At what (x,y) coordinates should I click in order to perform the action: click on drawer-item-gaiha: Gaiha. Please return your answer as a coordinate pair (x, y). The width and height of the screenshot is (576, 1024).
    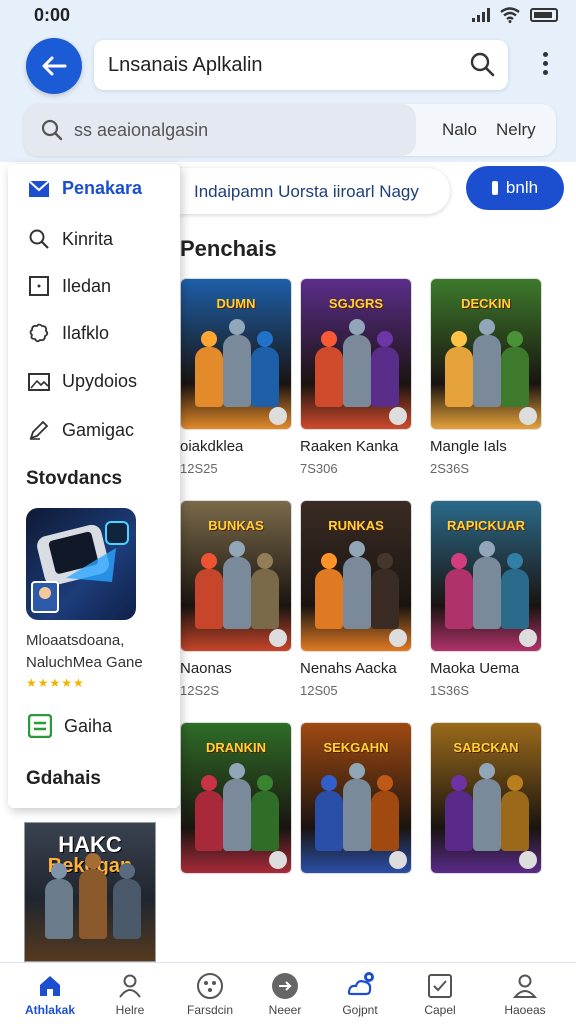
    Looking at the image, I should click on (70, 726).